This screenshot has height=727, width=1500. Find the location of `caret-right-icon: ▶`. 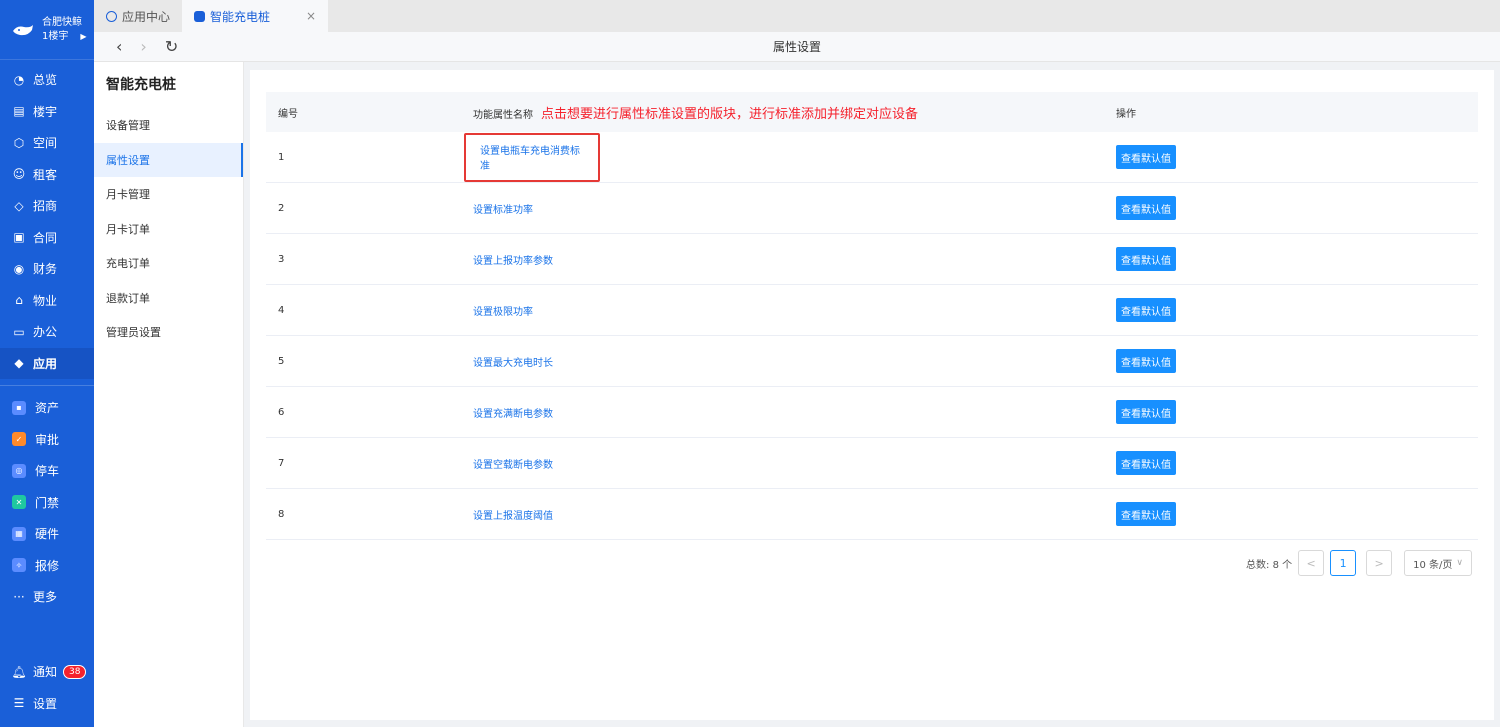

caret-right-icon: ▶ is located at coordinates (83, 36).